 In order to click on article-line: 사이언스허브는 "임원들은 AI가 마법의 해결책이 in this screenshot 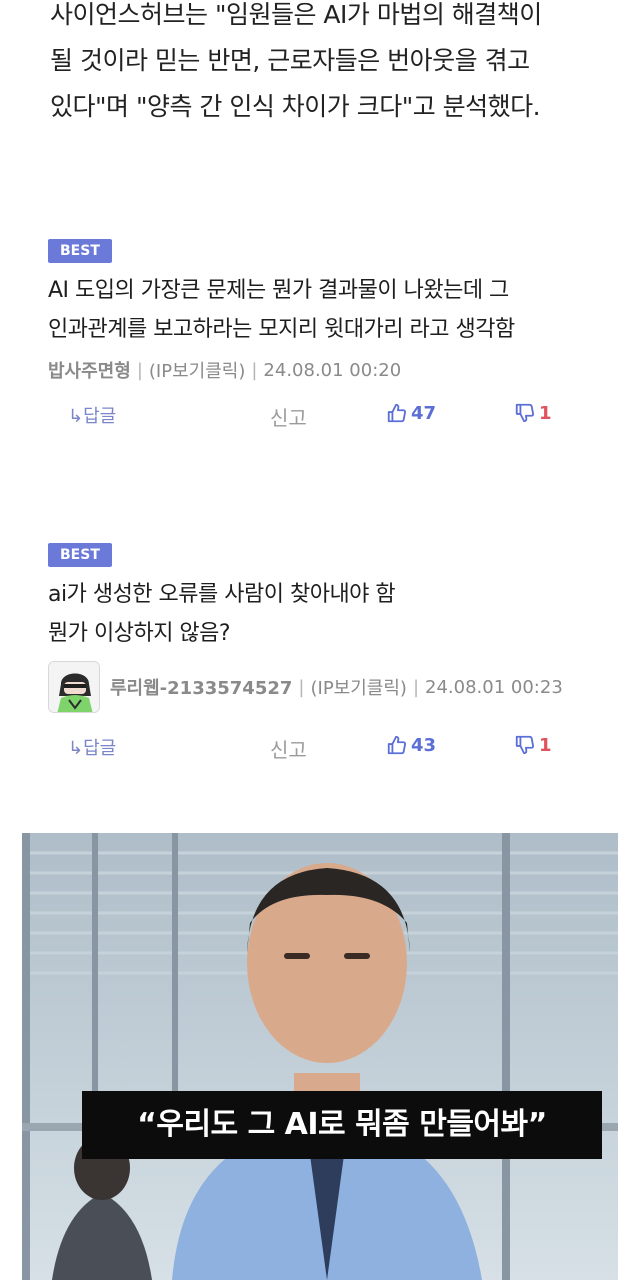, I will do `click(296, 14)`.